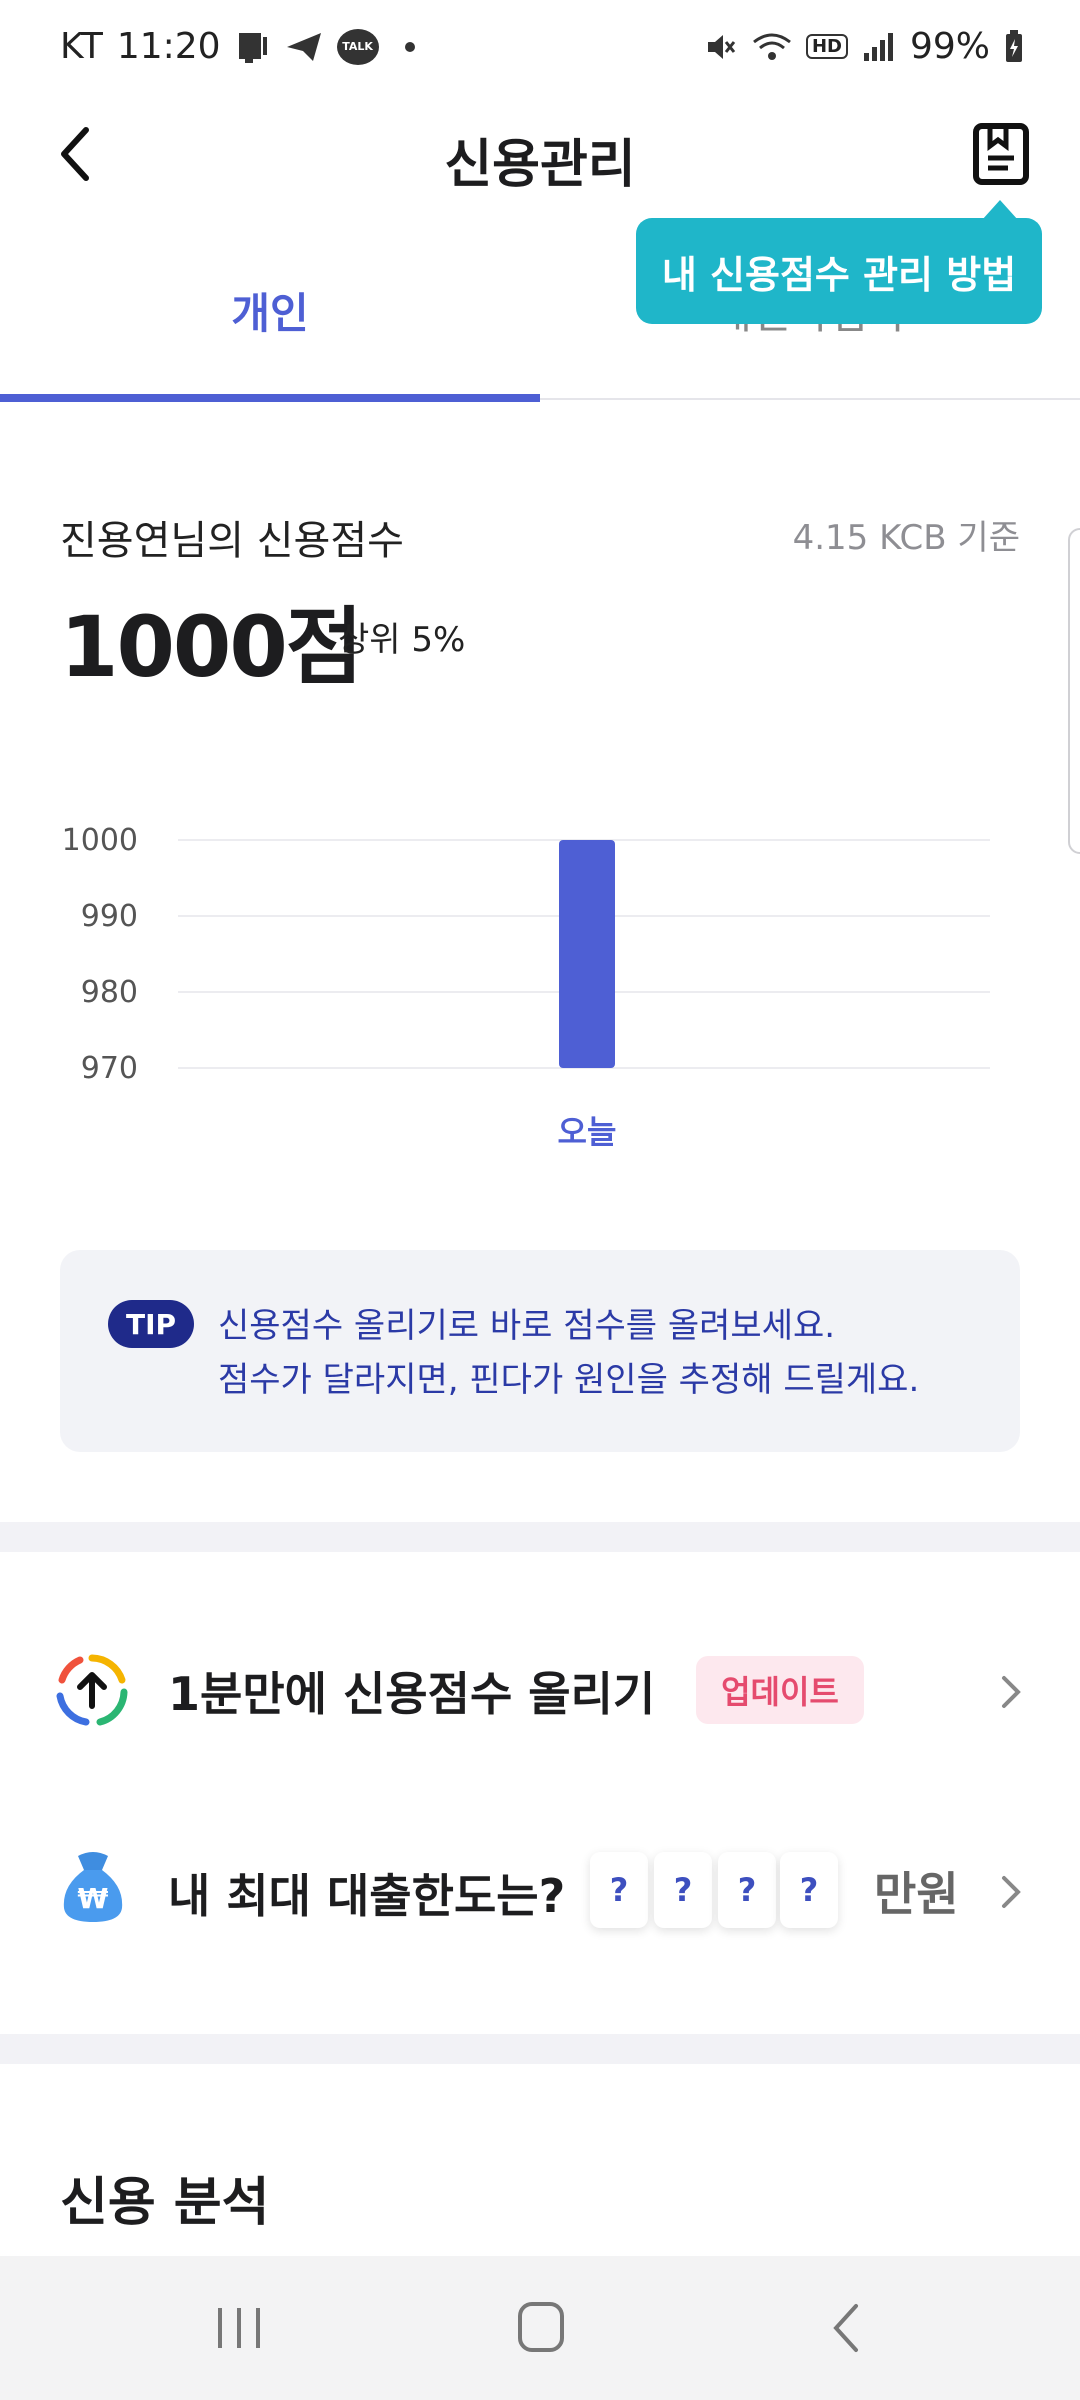 The image size is (1080, 2400). I want to click on tip-line-1: 신용점수 올리기로 바로 점수를 올려보세요., so click(527, 1326).